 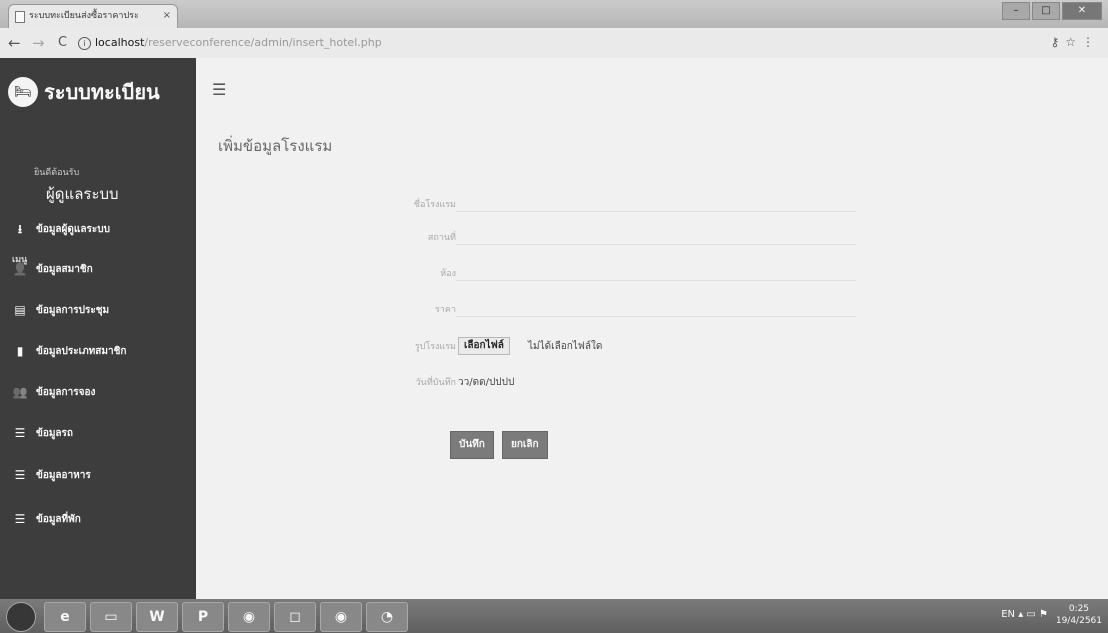 I want to click on file-status: ไม่ได้เลือกไฟล์ใด, so click(x=565, y=346).